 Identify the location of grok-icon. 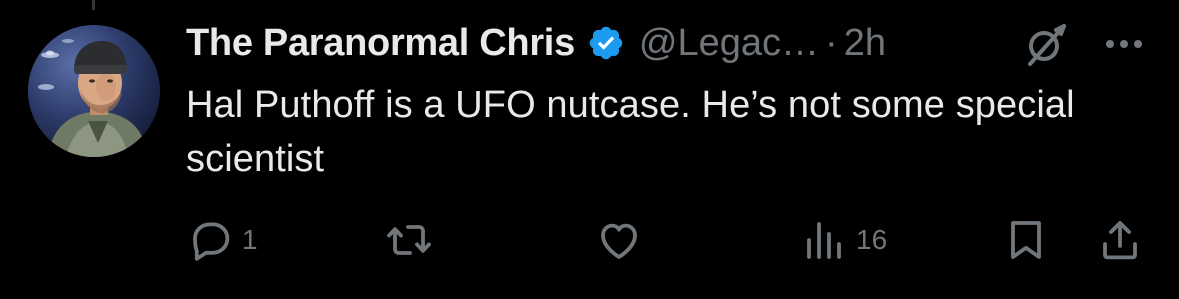
(1046, 44).